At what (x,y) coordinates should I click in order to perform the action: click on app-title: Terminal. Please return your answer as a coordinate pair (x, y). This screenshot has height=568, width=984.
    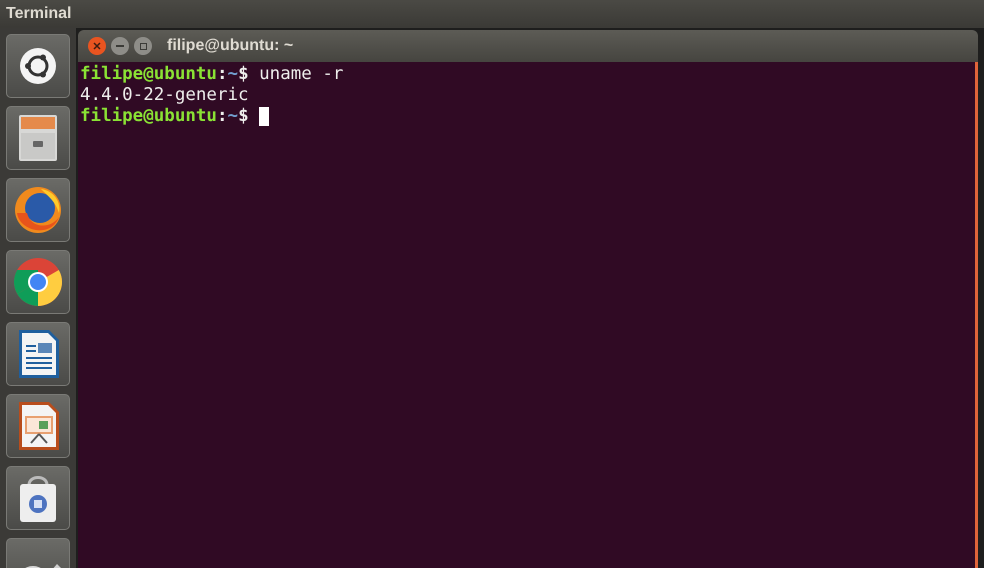
    Looking at the image, I should click on (39, 14).